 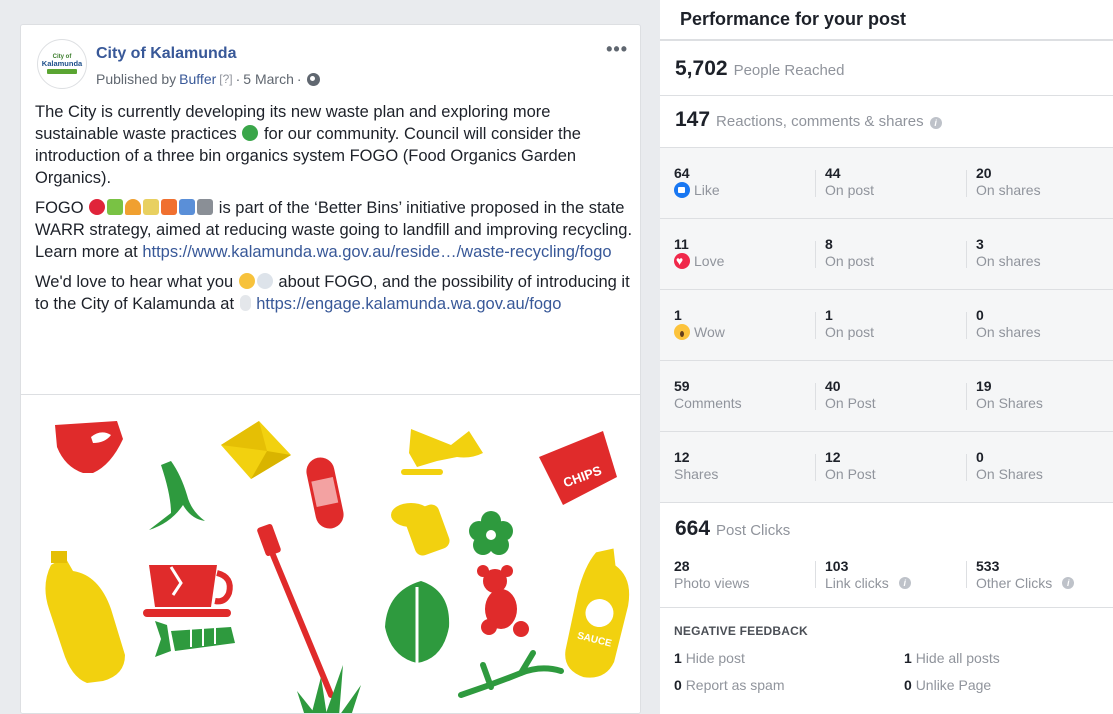 I want to click on unlike-page-value: 0, so click(x=908, y=685).